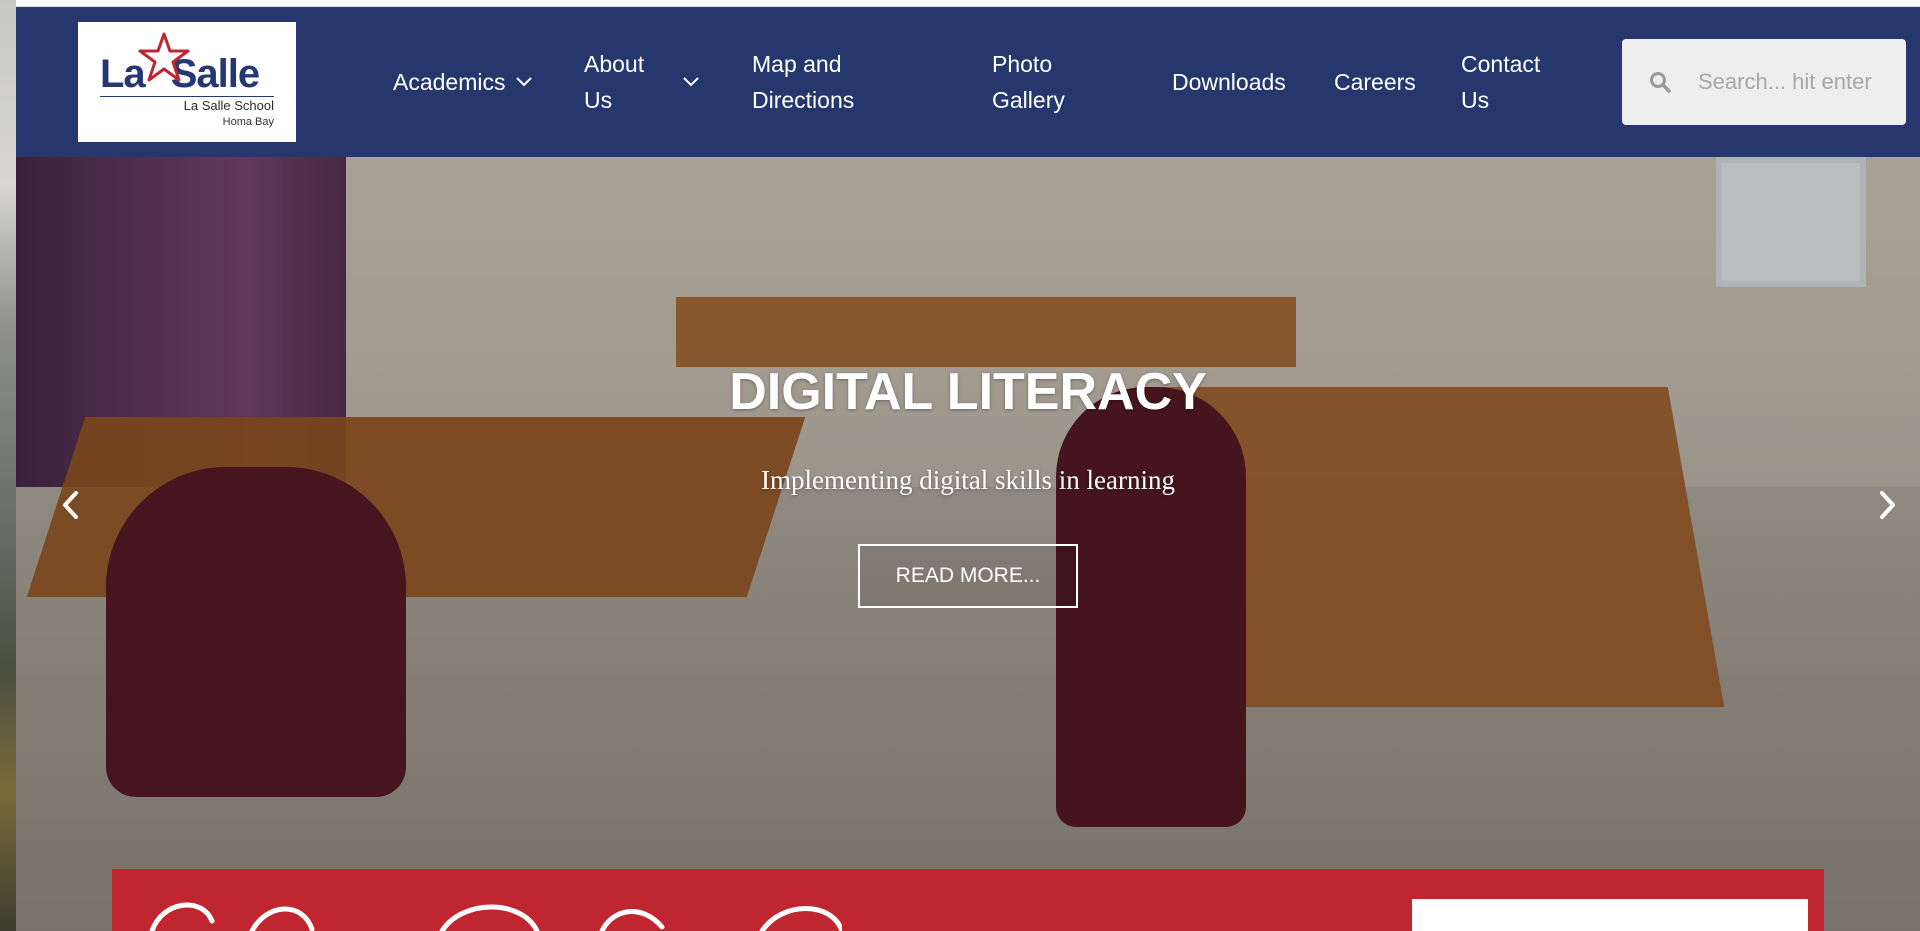 This screenshot has width=1920, height=931. I want to click on banner-script-text-cropped, so click(495, 916).